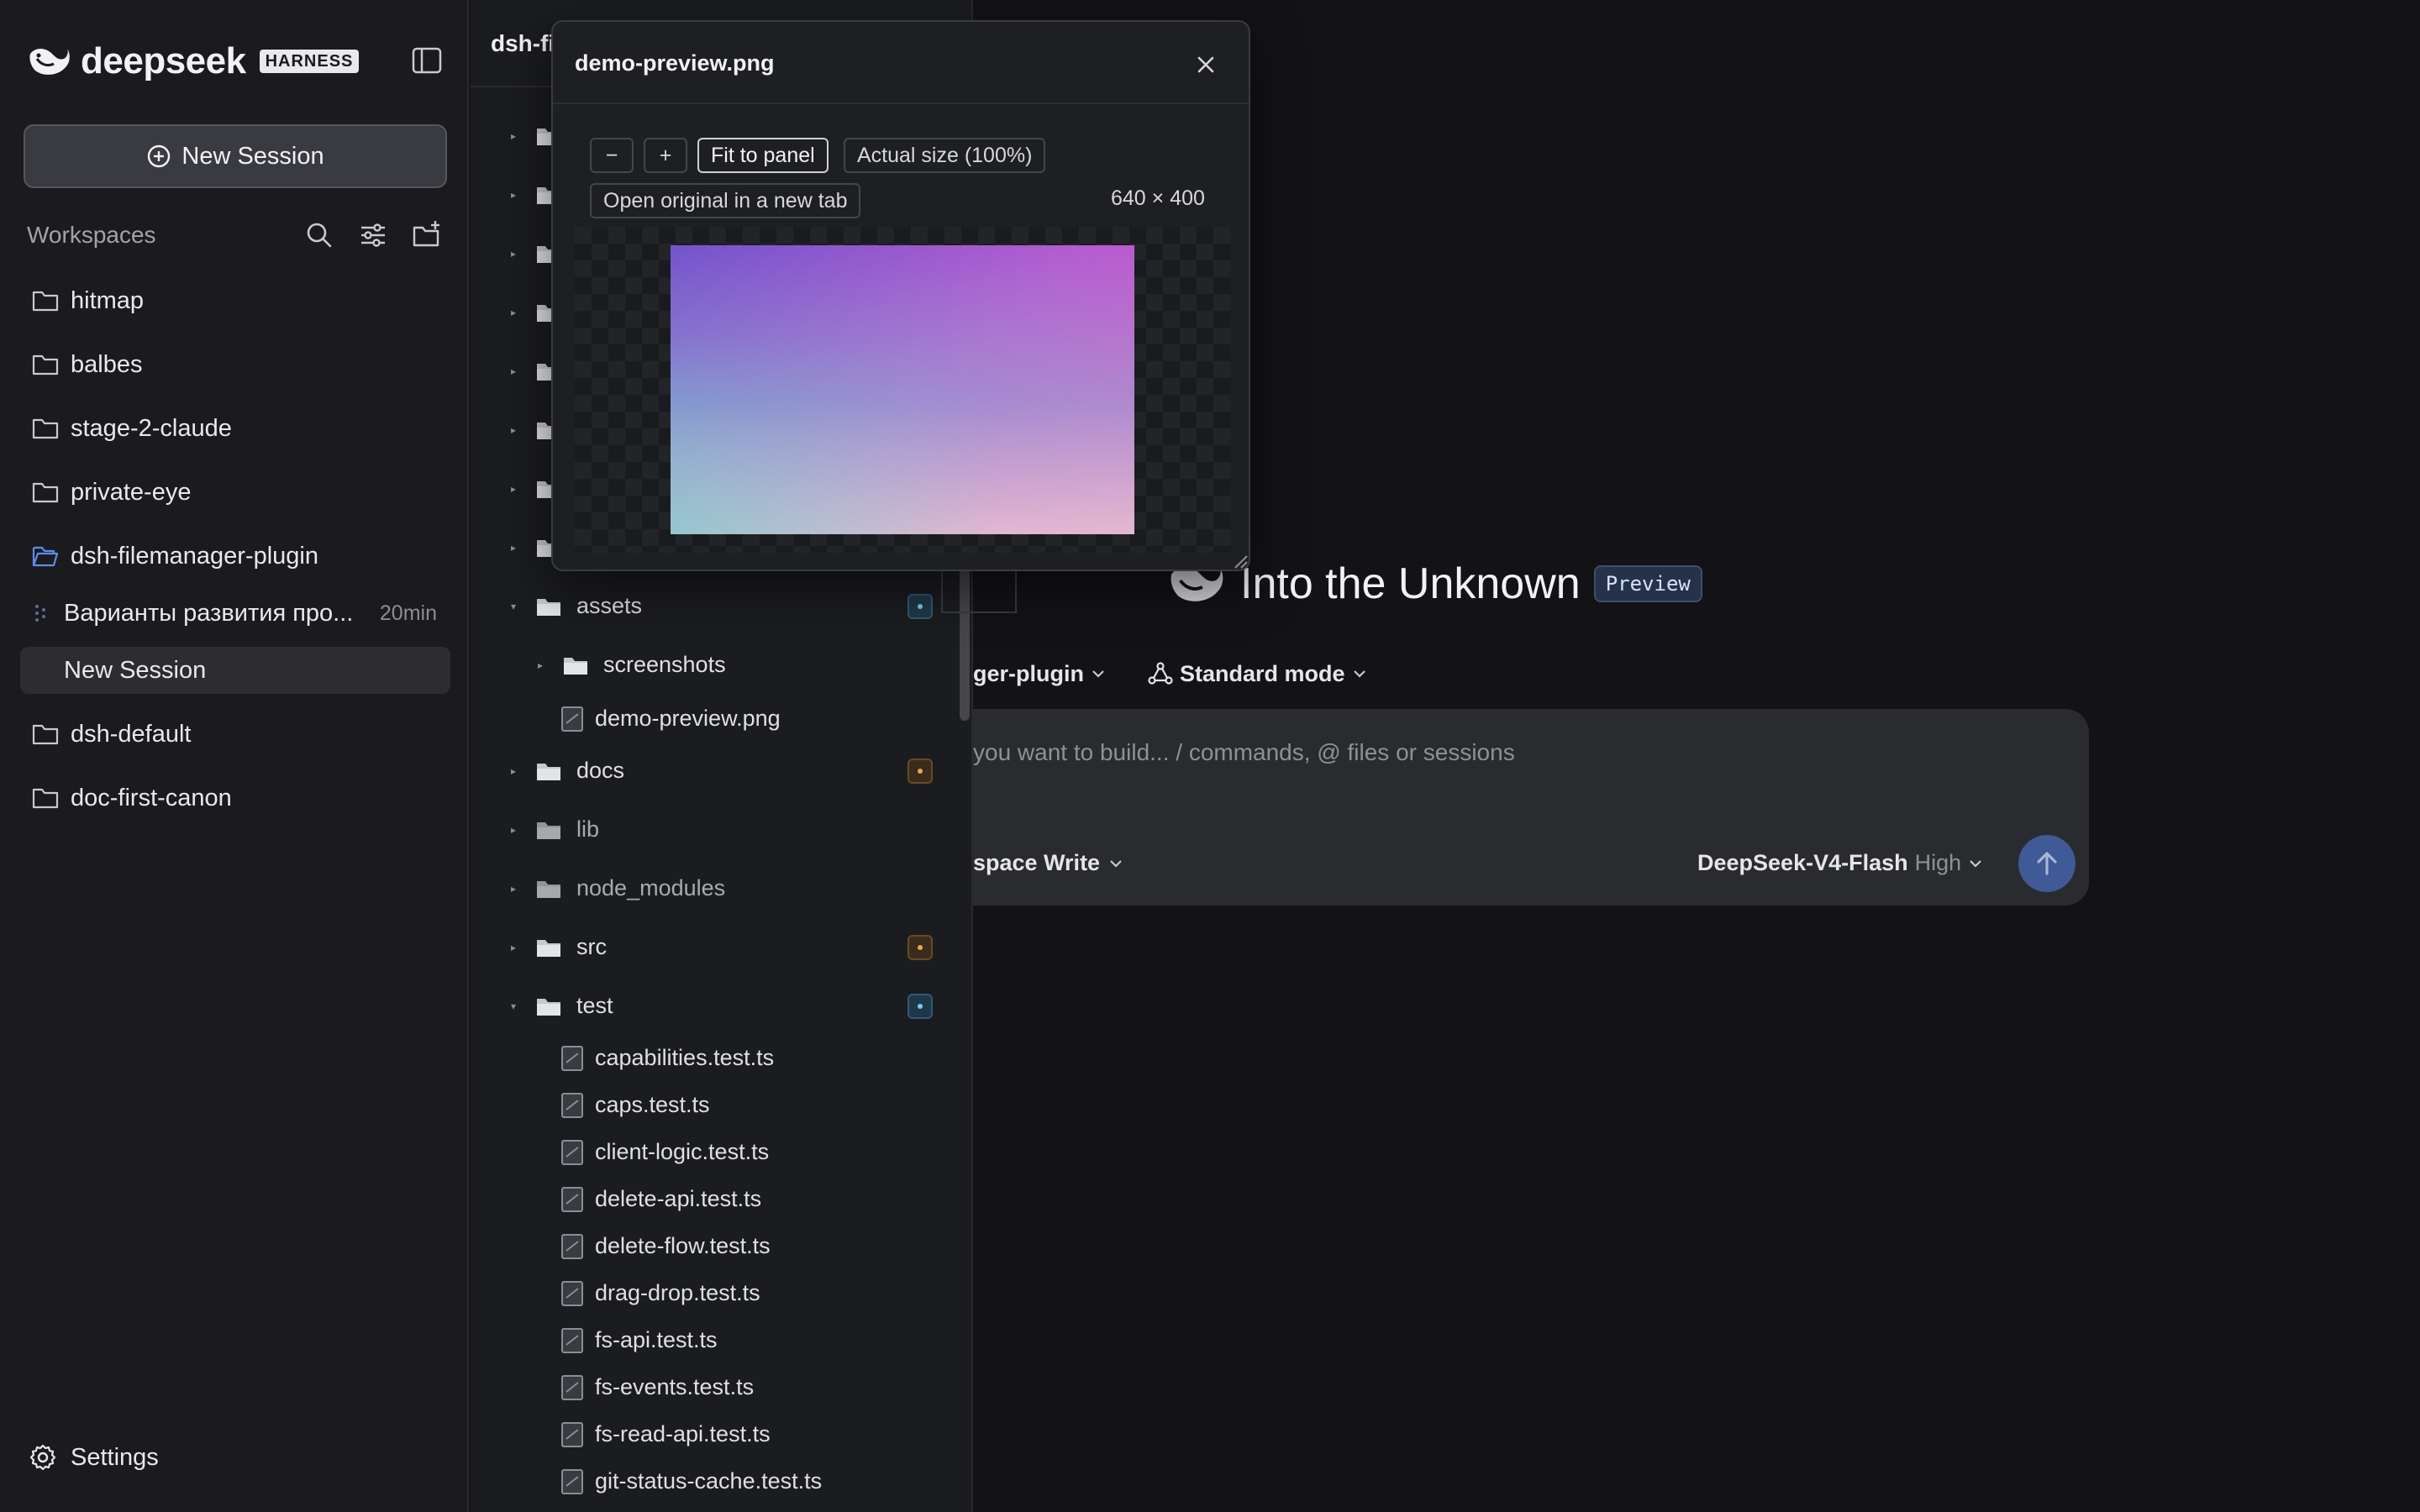 Image resolution: width=2420 pixels, height=1512 pixels. Describe the element at coordinates (235, 300) in the screenshot. I see `workspace-item-hitmap: hitmap` at that location.